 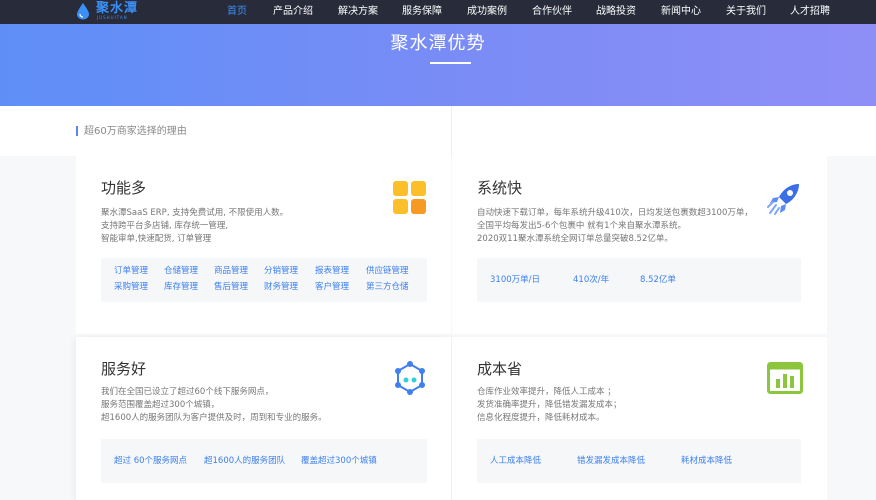 I want to click on card-title: 功能多, so click(x=124, y=188).